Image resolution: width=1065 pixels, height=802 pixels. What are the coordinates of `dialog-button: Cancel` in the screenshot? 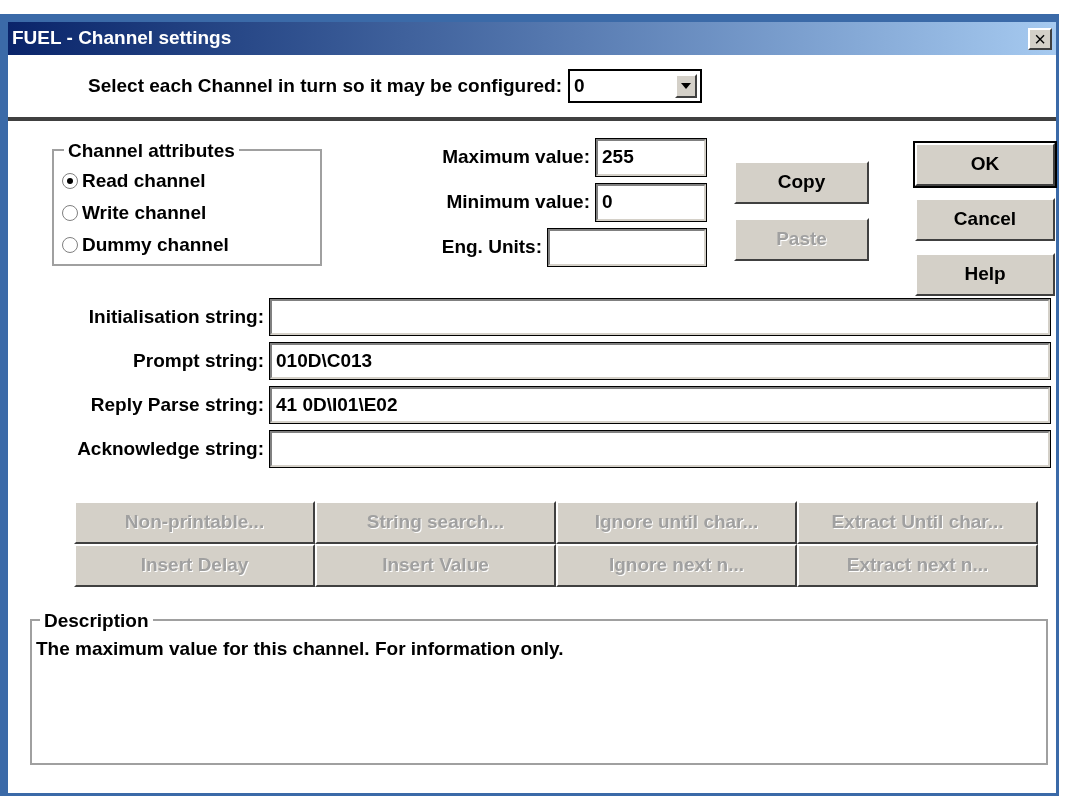 It's located at (985, 219).